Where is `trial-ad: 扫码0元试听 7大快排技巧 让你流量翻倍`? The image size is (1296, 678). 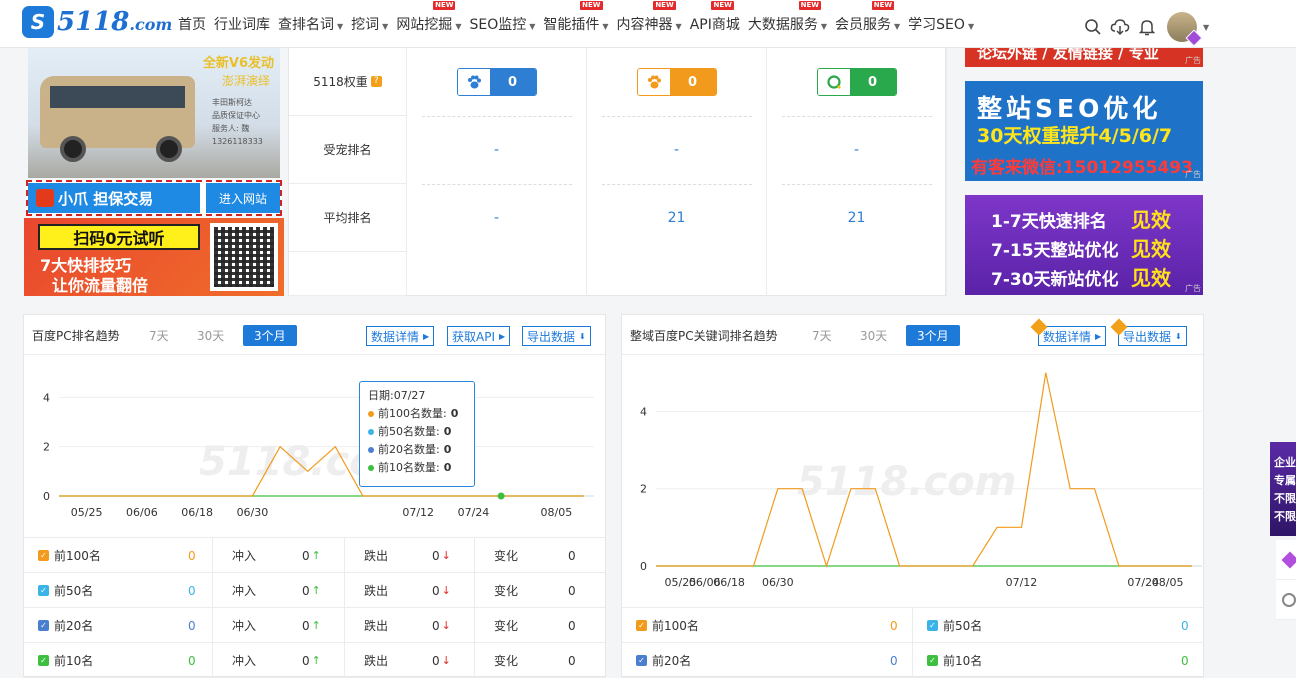 trial-ad: 扫码0元试听 7大快排技巧 让你流量翻倍 is located at coordinates (154, 257).